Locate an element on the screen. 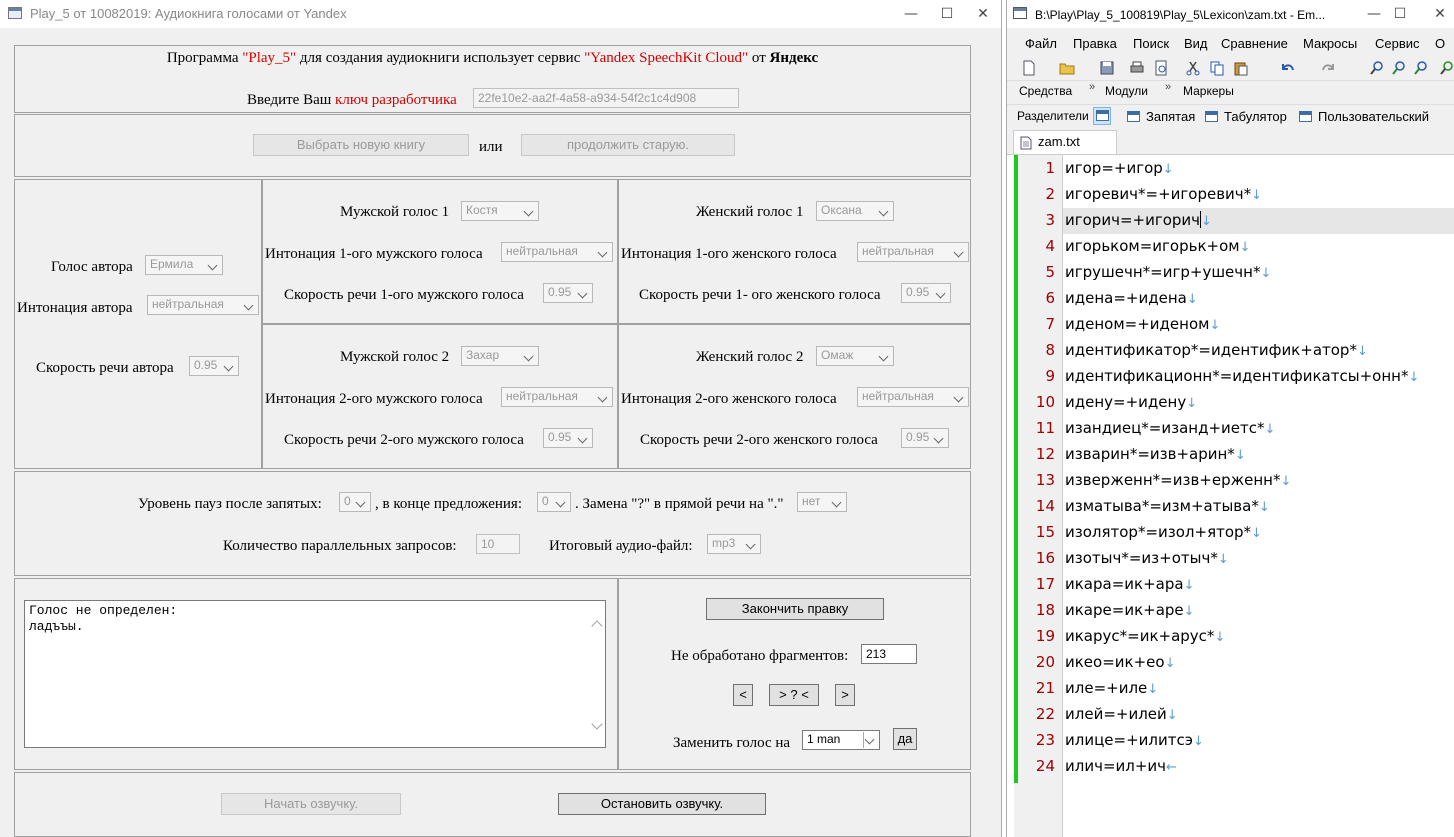 This screenshot has height=837, width=1454. male2-intonation-select: нейтральная is located at coordinates (557, 397).